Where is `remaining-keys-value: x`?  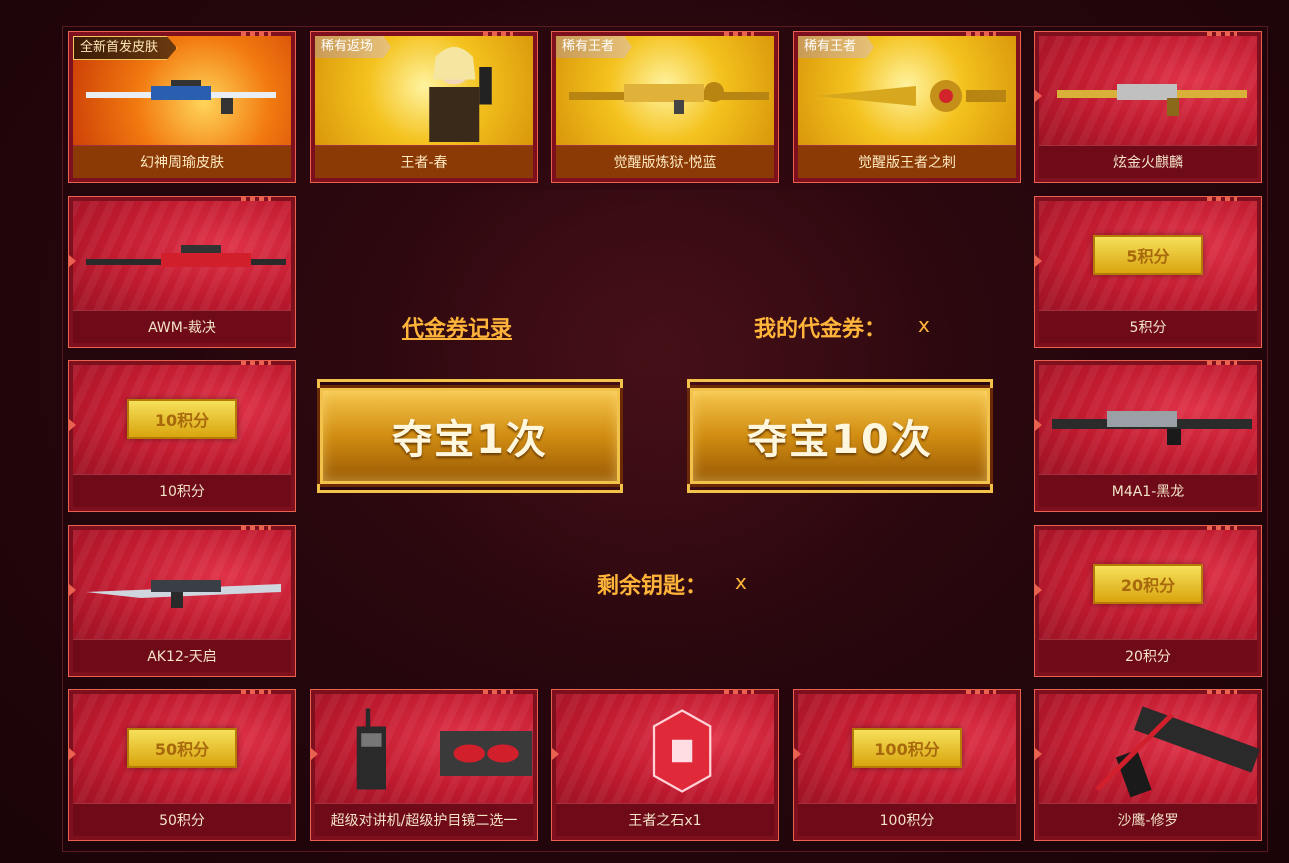 remaining-keys-value: x is located at coordinates (741, 582).